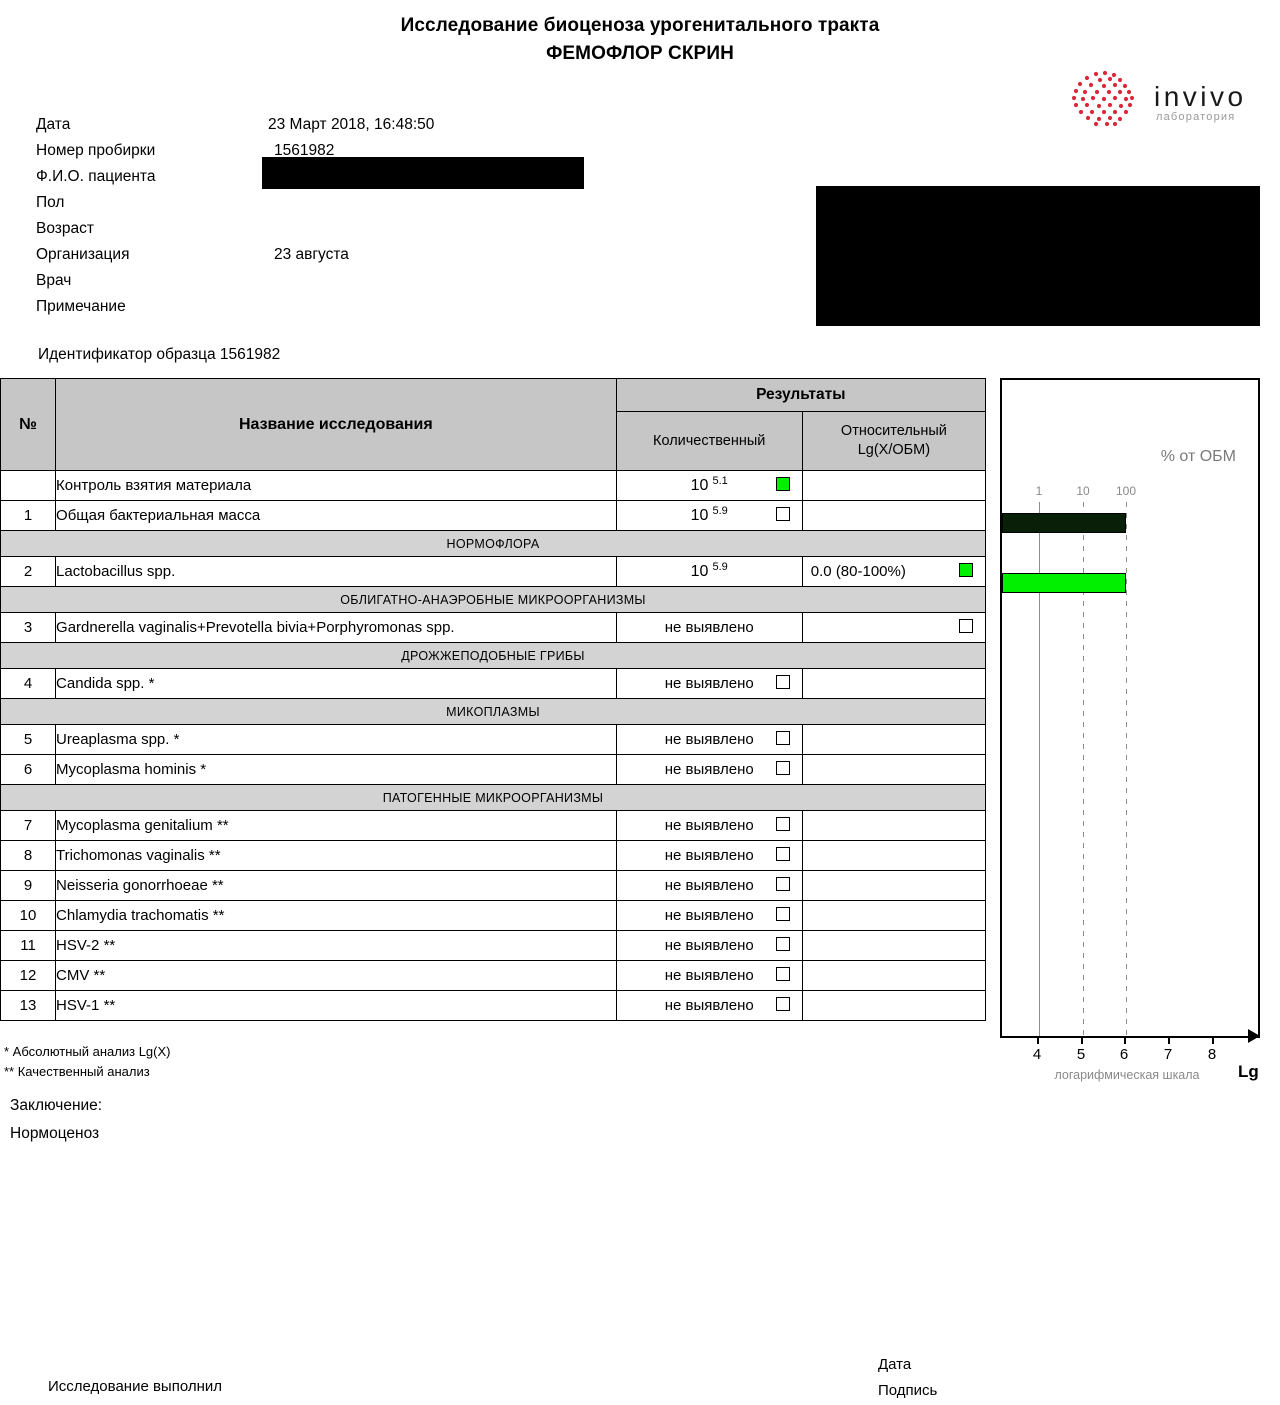 Image resolution: width=1280 pixels, height=1405 pixels. What do you see at coordinates (720, 566) in the screenshot?
I see `power-exponent: 5.9` at bounding box center [720, 566].